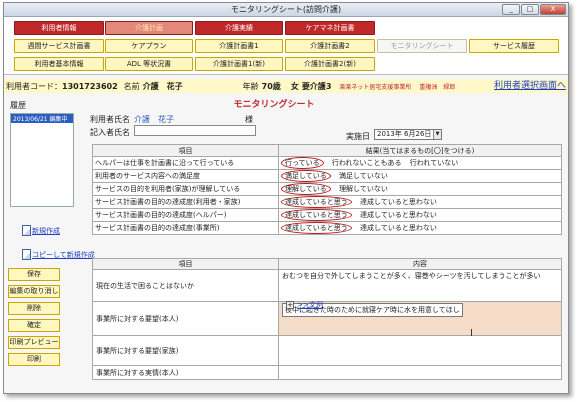  I want to click on user-name: 介護 花子, so click(162, 86).